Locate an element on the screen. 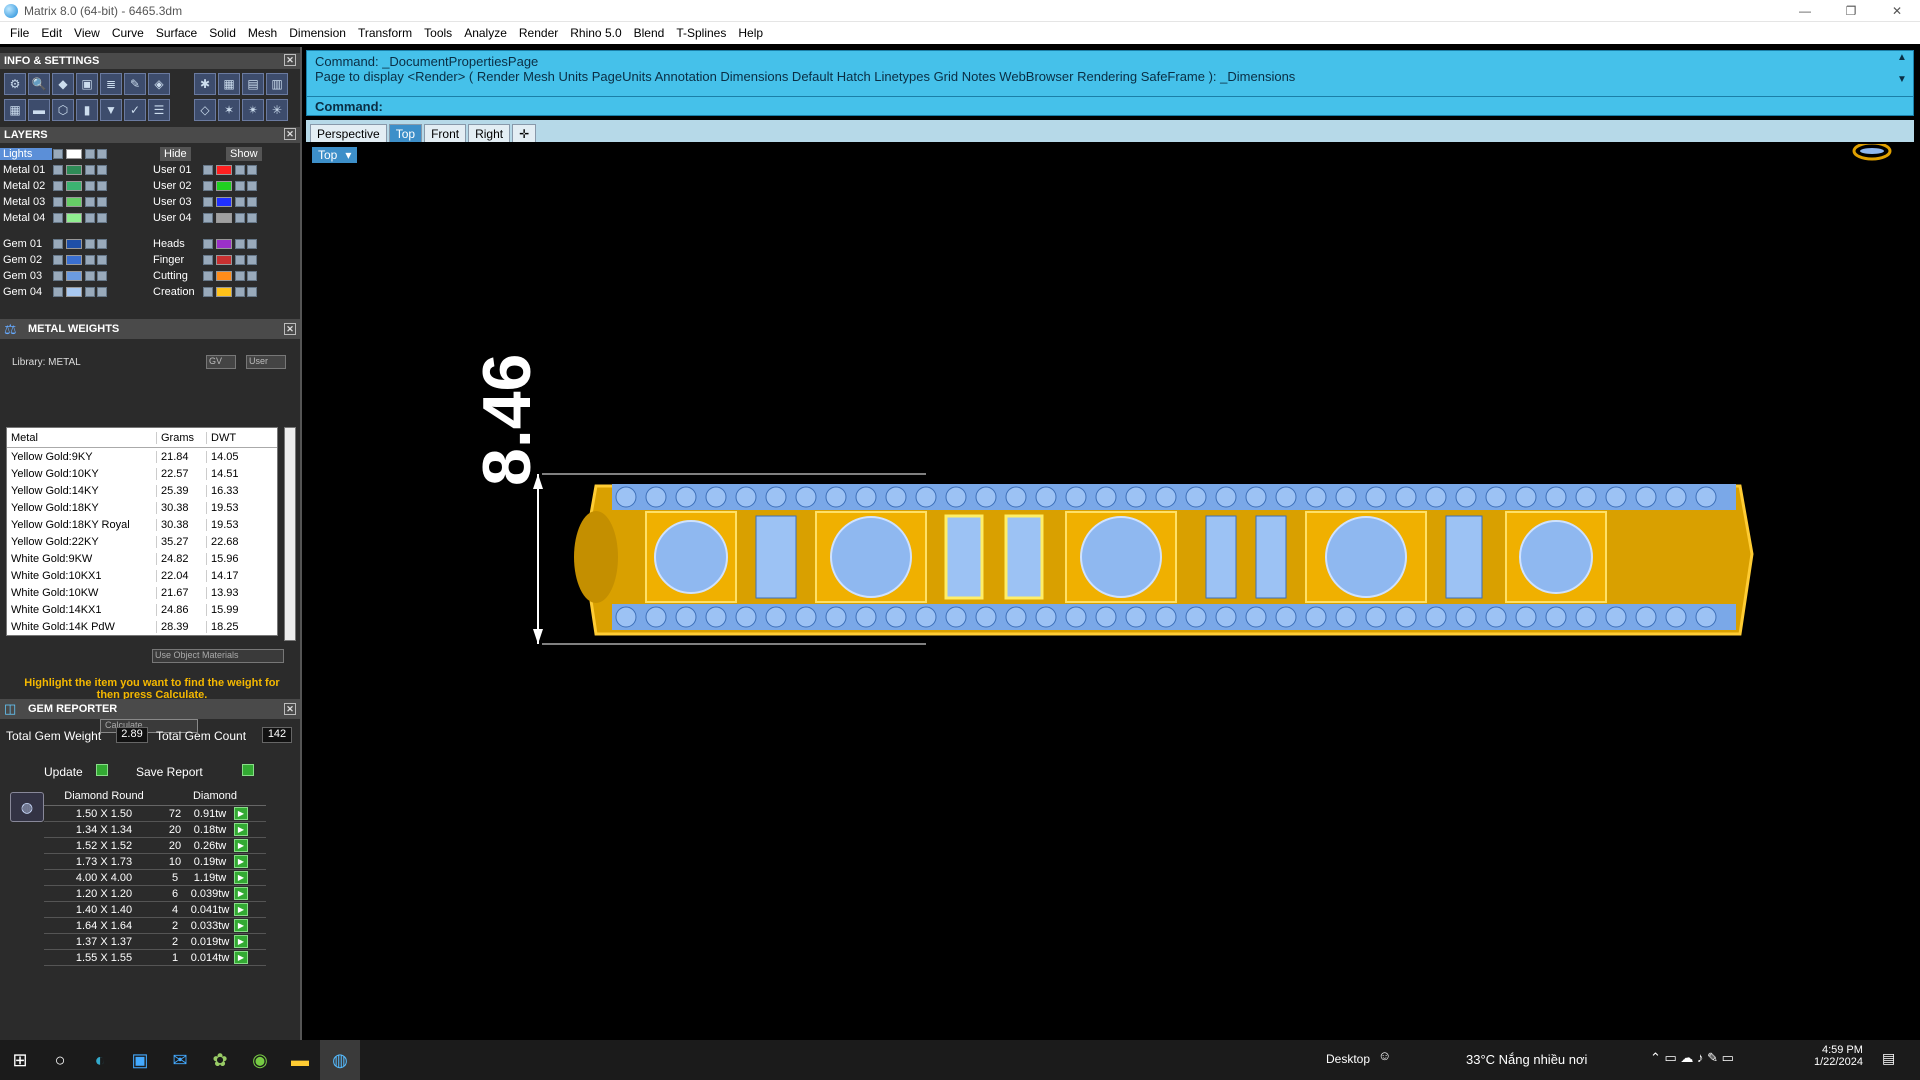  mail-icon: ✉ is located at coordinates (180, 1060).